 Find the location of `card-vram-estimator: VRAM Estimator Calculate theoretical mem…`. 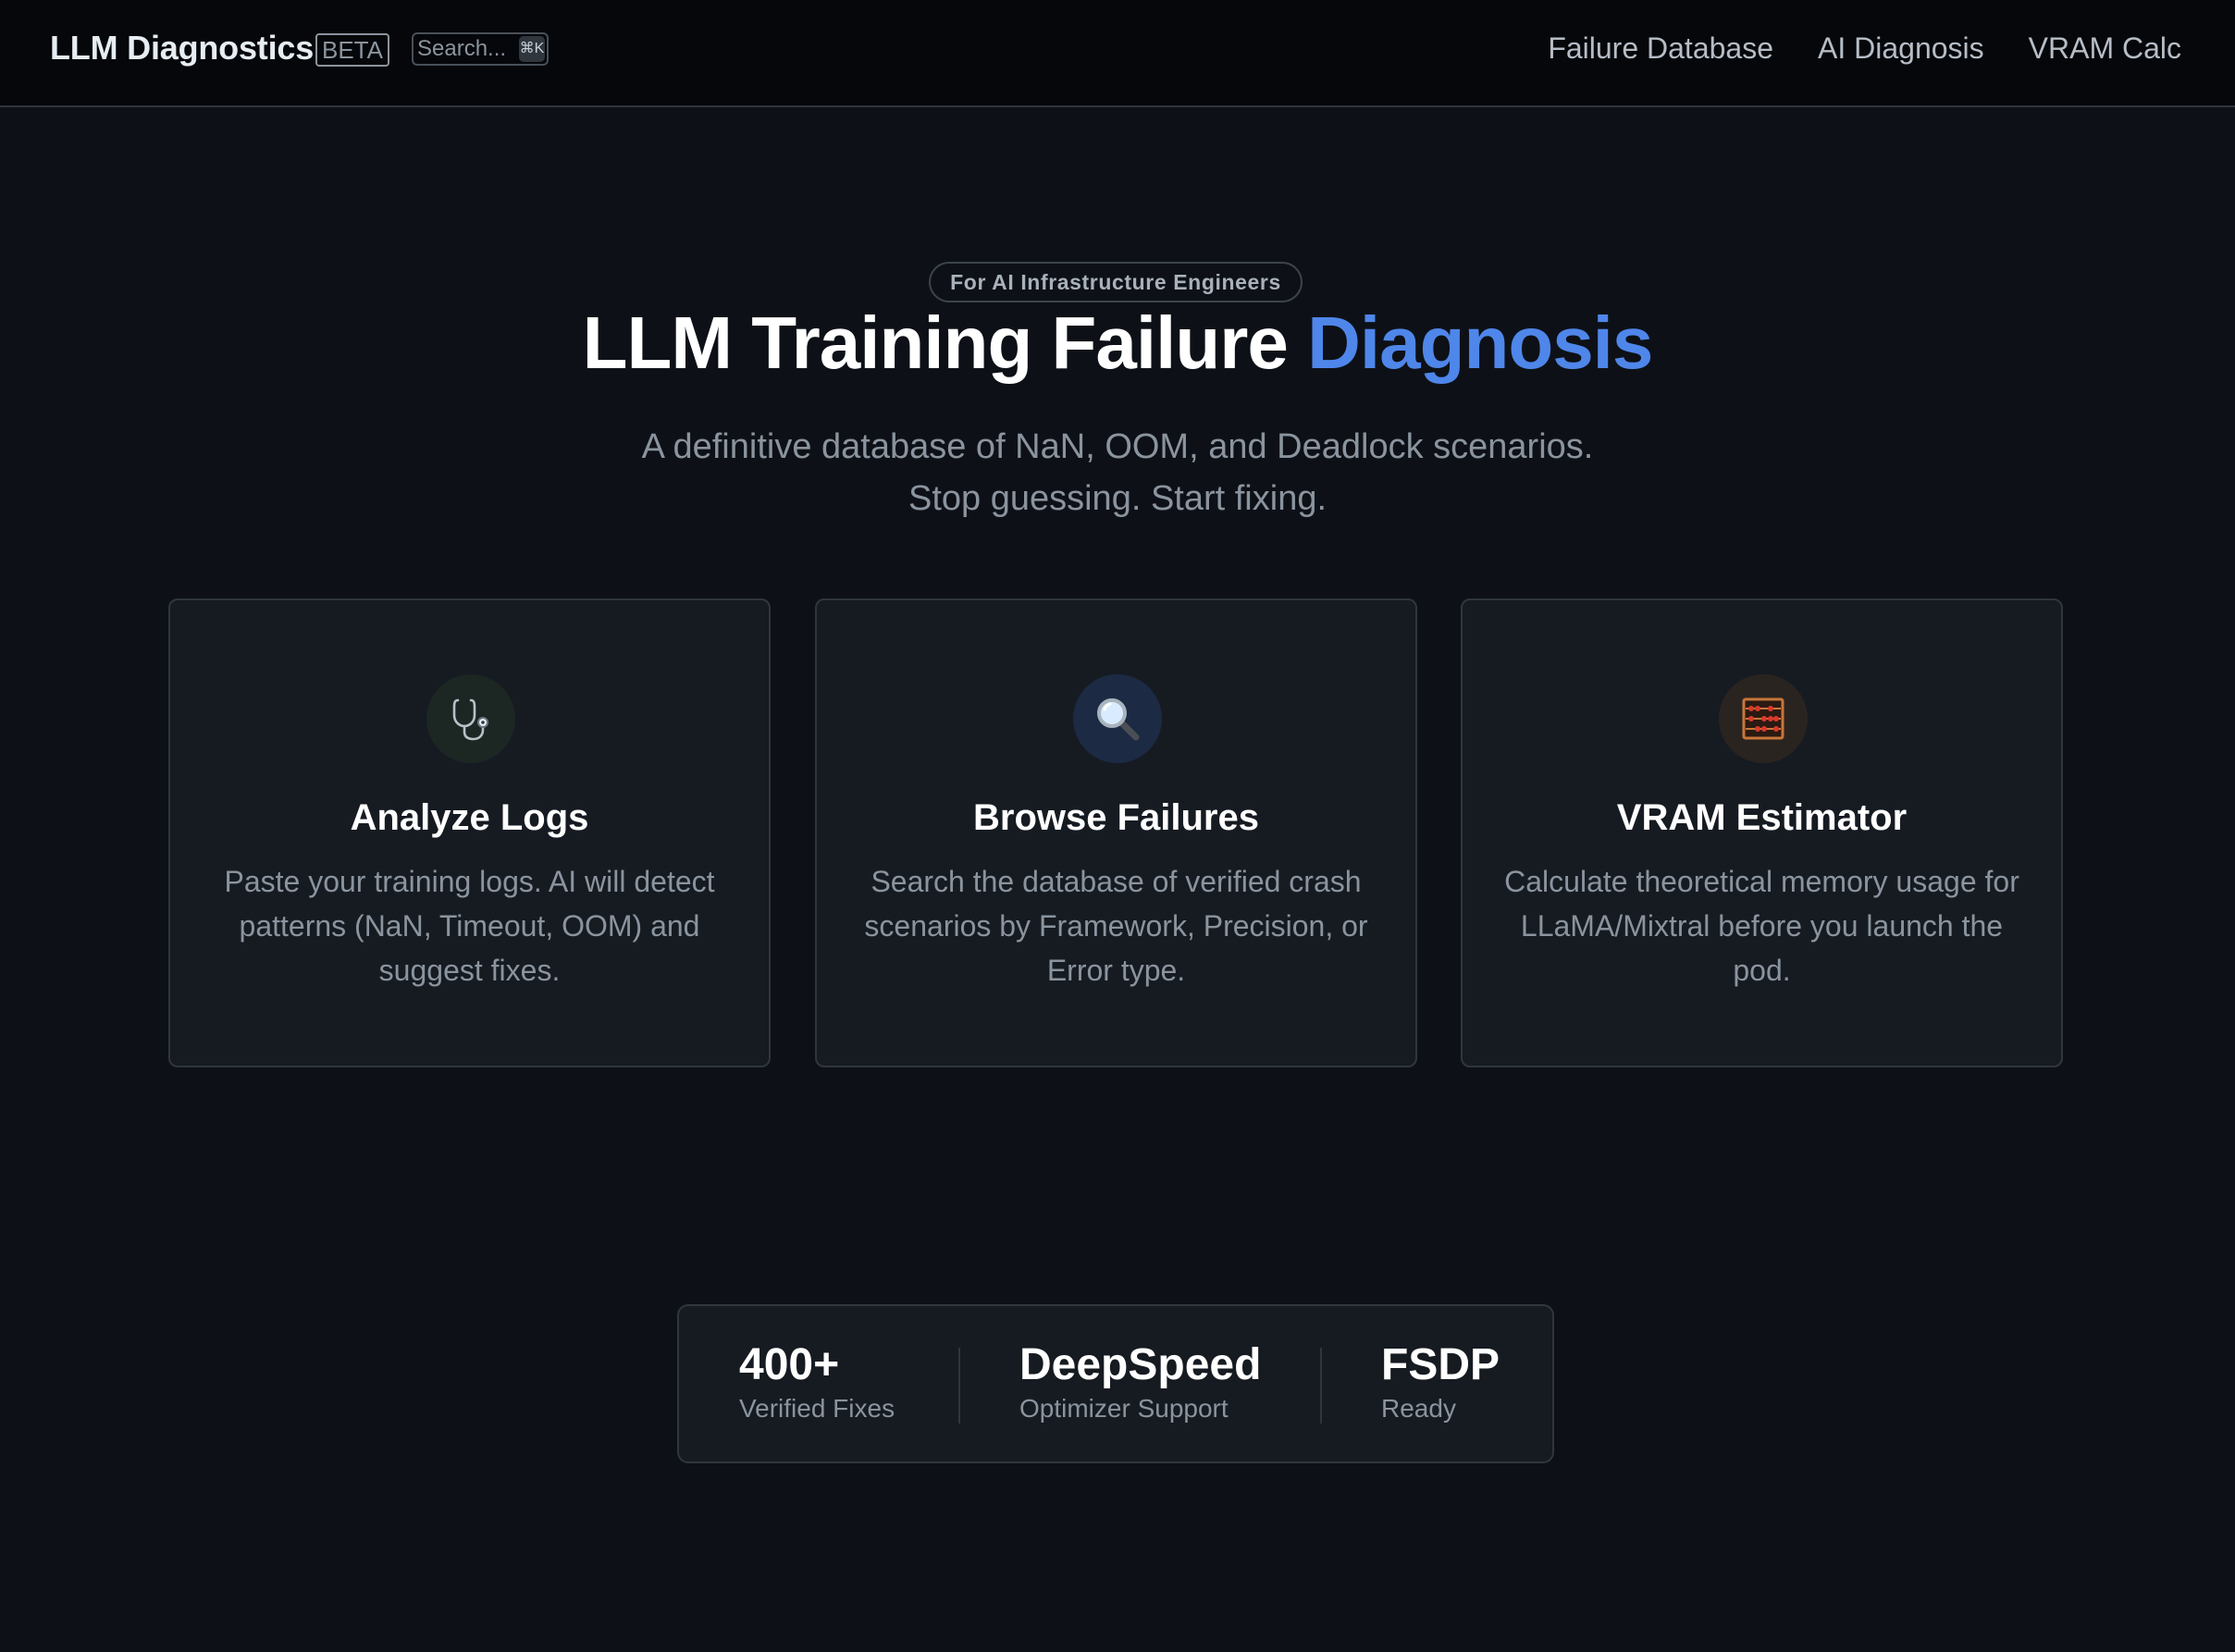

card-vram-estimator: VRAM Estimator Calculate theoretical mem… is located at coordinates (1762, 832).